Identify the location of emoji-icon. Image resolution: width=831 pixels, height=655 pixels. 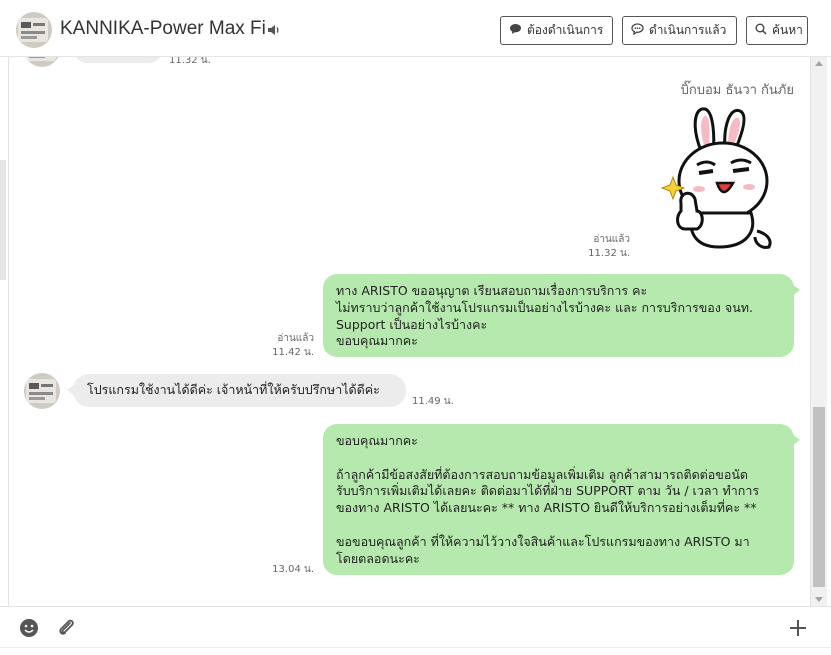
(29, 628).